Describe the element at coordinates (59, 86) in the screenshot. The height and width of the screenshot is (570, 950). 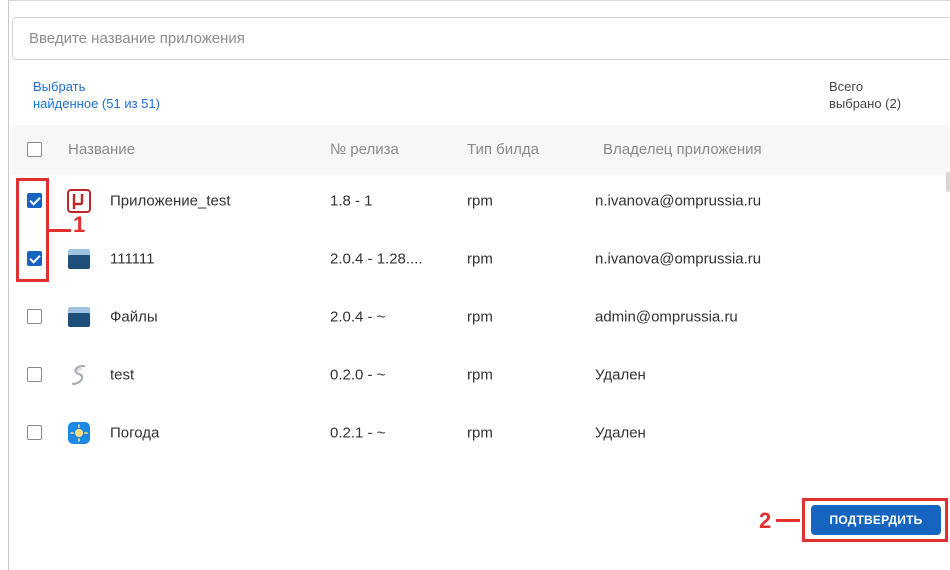
I see `select-found-line1: Выбрать` at that location.